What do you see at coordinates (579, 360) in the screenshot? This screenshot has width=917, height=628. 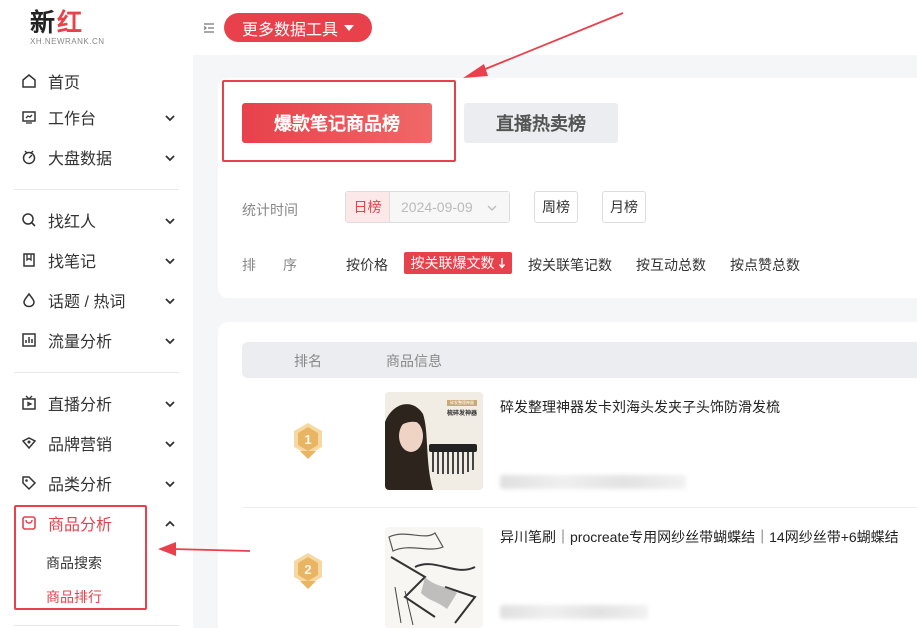 I see `table-header: 排名 商品信息` at bounding box center [579, 360].